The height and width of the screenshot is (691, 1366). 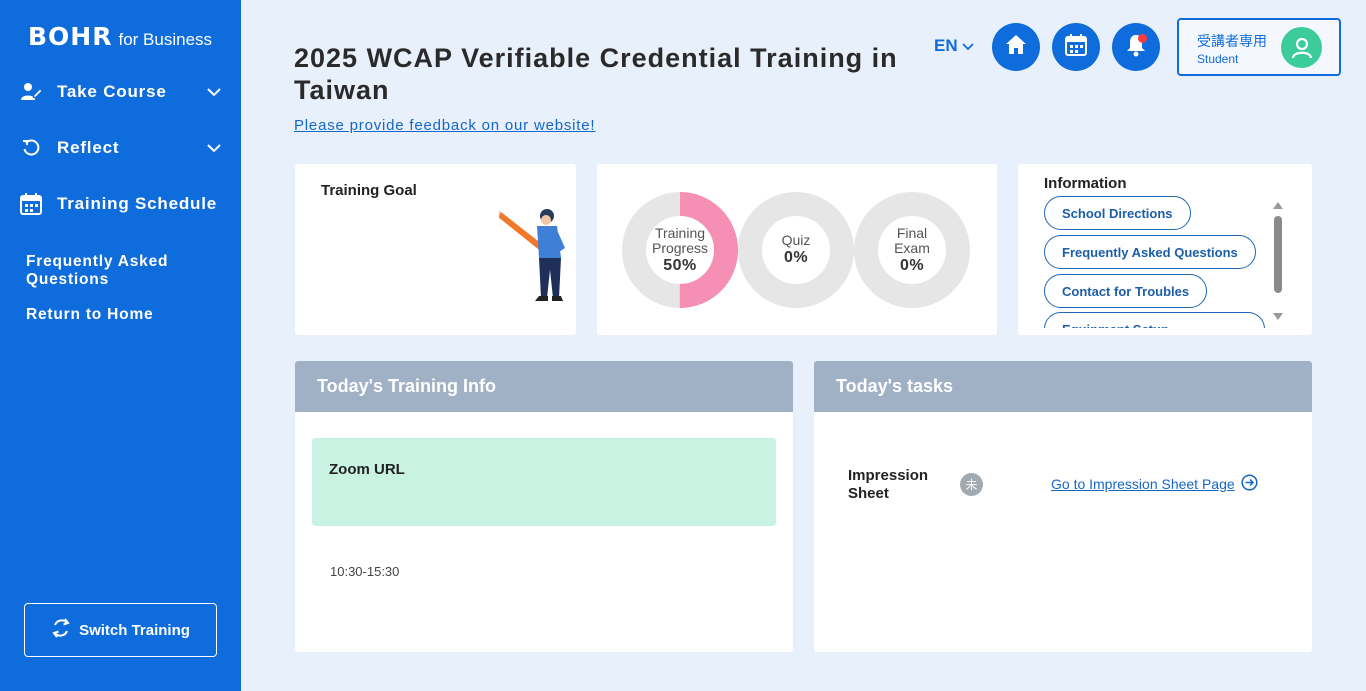 What do you see at coordinates (369, 190) in the screenshot?
I see `training-goal-title: Training Goal` at bounding box center [369, 190].